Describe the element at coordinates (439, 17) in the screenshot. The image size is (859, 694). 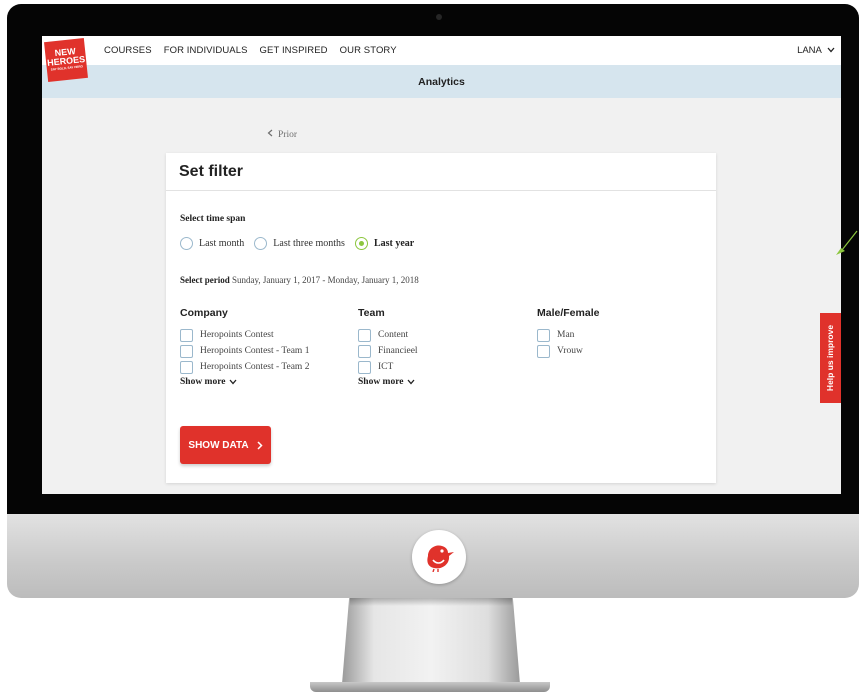
I see `camera-dot` at that location.